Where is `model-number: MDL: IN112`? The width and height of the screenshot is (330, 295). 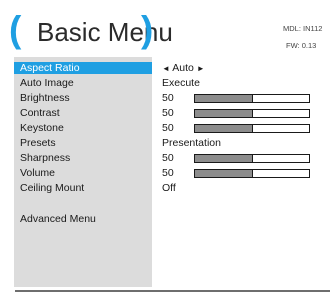 model-number: MDL: IN112 is located at coordinates (303, 28).